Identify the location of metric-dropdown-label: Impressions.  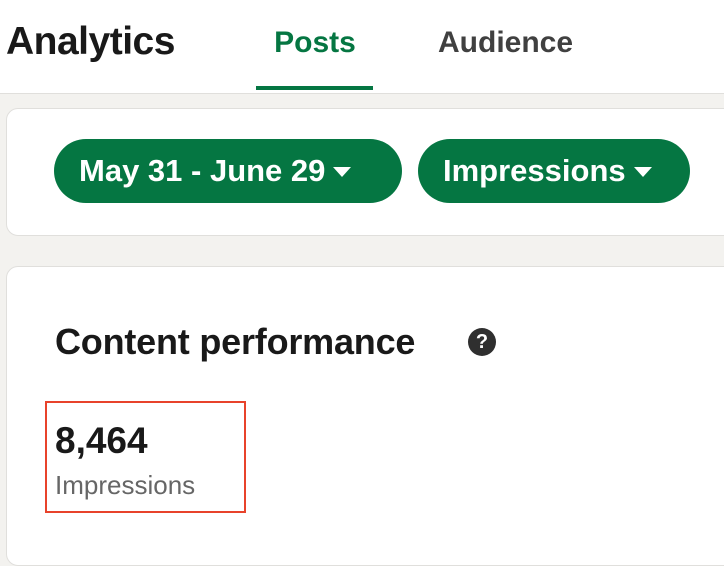
(534, 170).